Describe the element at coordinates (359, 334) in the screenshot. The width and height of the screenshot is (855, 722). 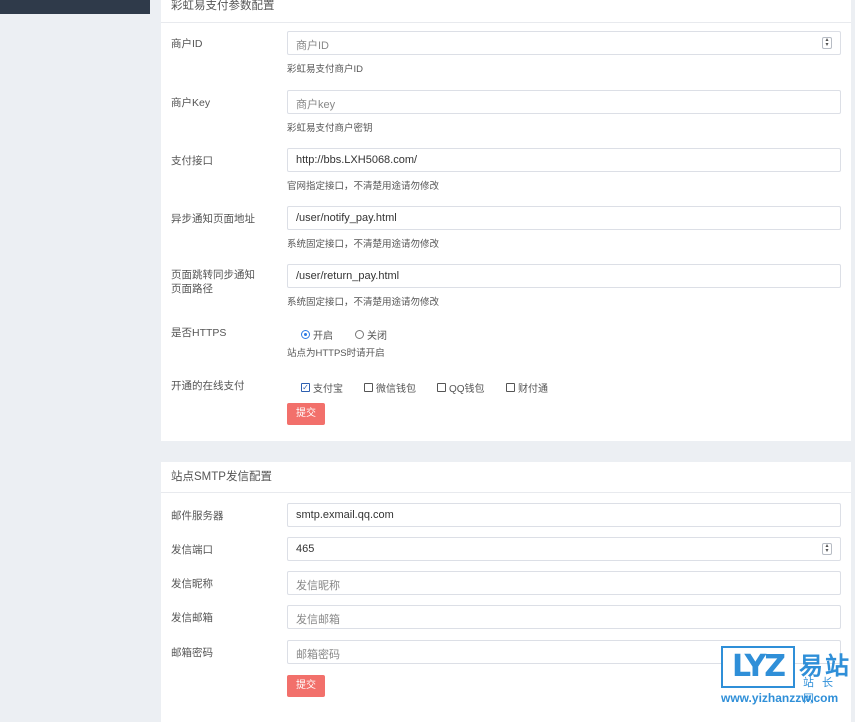
I see `radio-empty-icon` at that location.